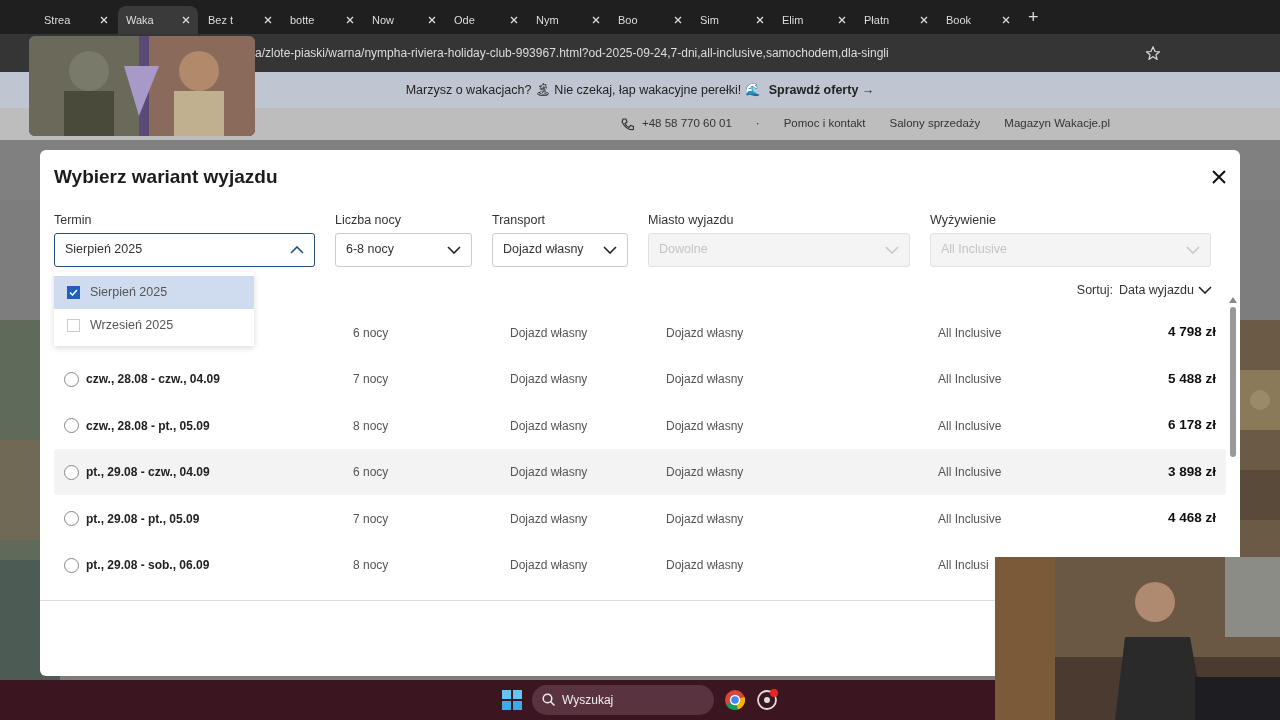 Image resolution: width=1280 pixels, height=720 pixels. I want to click on windows-icon, so click(512, 700).